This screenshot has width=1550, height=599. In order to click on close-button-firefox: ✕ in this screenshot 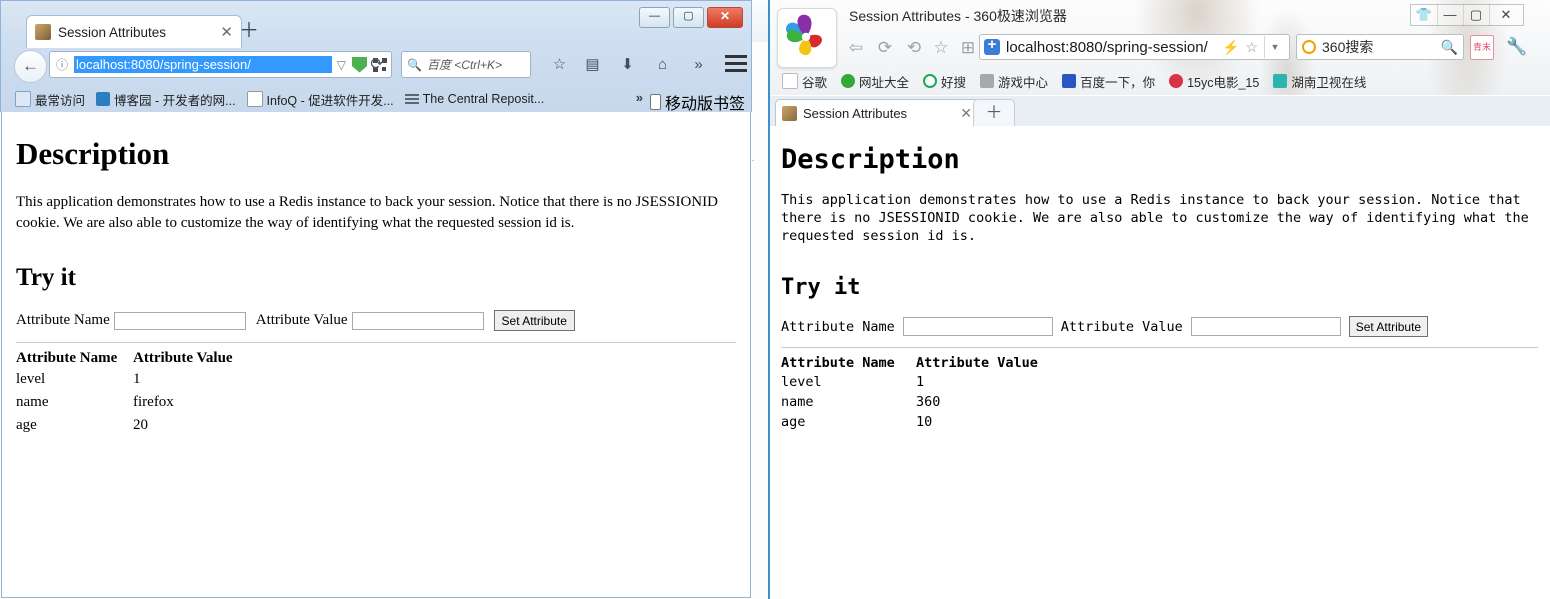, I will do `click(725, 17)`.